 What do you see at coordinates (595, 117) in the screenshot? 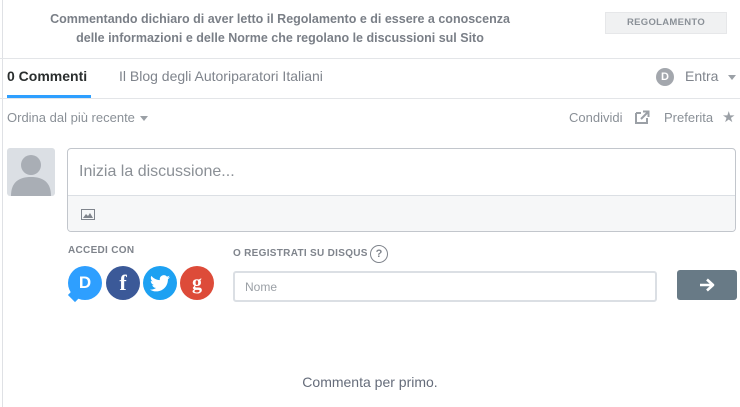
I see `share-button: Condividi` at bounding box center [595, 117].